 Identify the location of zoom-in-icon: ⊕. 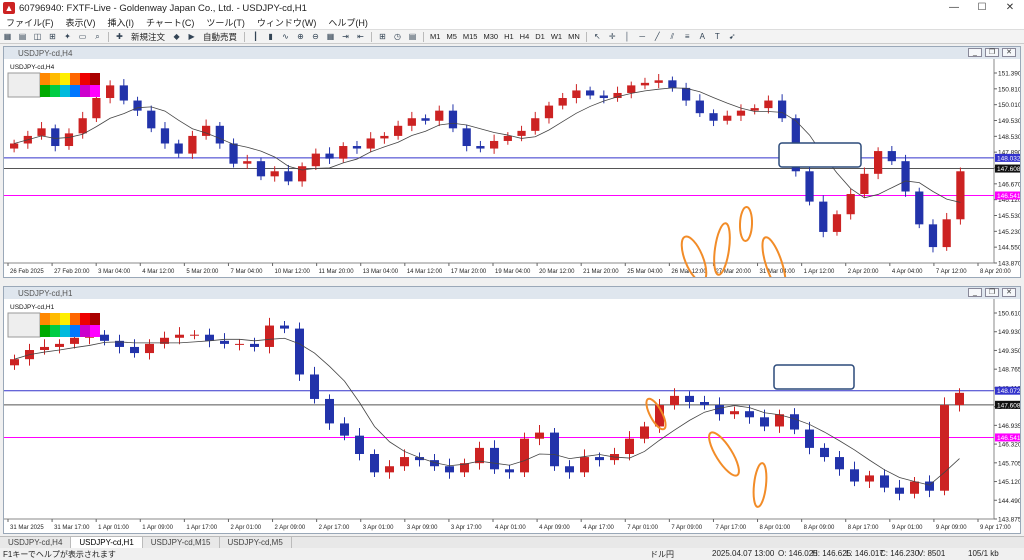
(300, 37).